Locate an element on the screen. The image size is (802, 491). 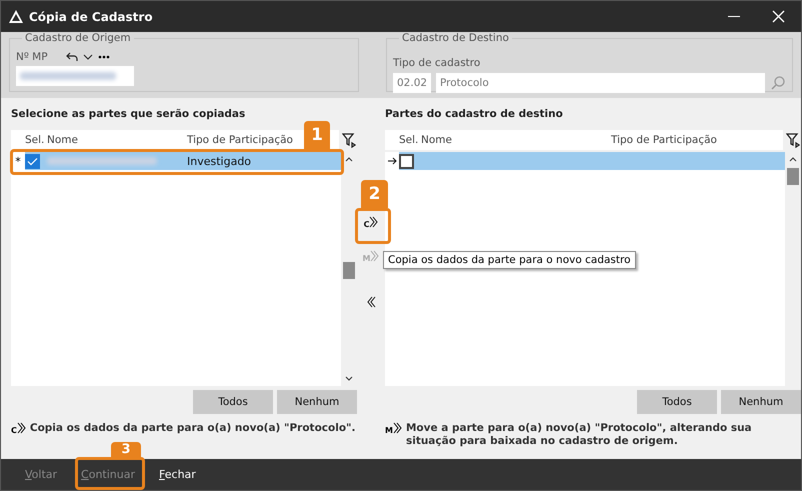
field-label: Tipo de cadastro is located at coordinates (436, 63).